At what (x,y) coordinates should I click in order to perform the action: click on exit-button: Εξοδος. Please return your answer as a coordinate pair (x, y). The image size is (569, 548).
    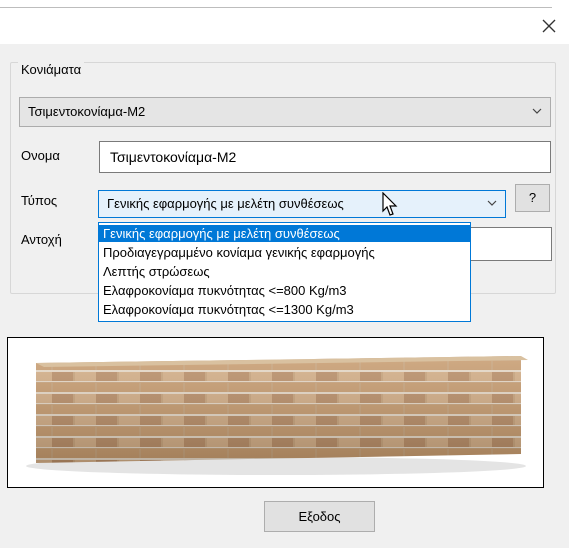
    Looking at the image, I should click on (319, 516).